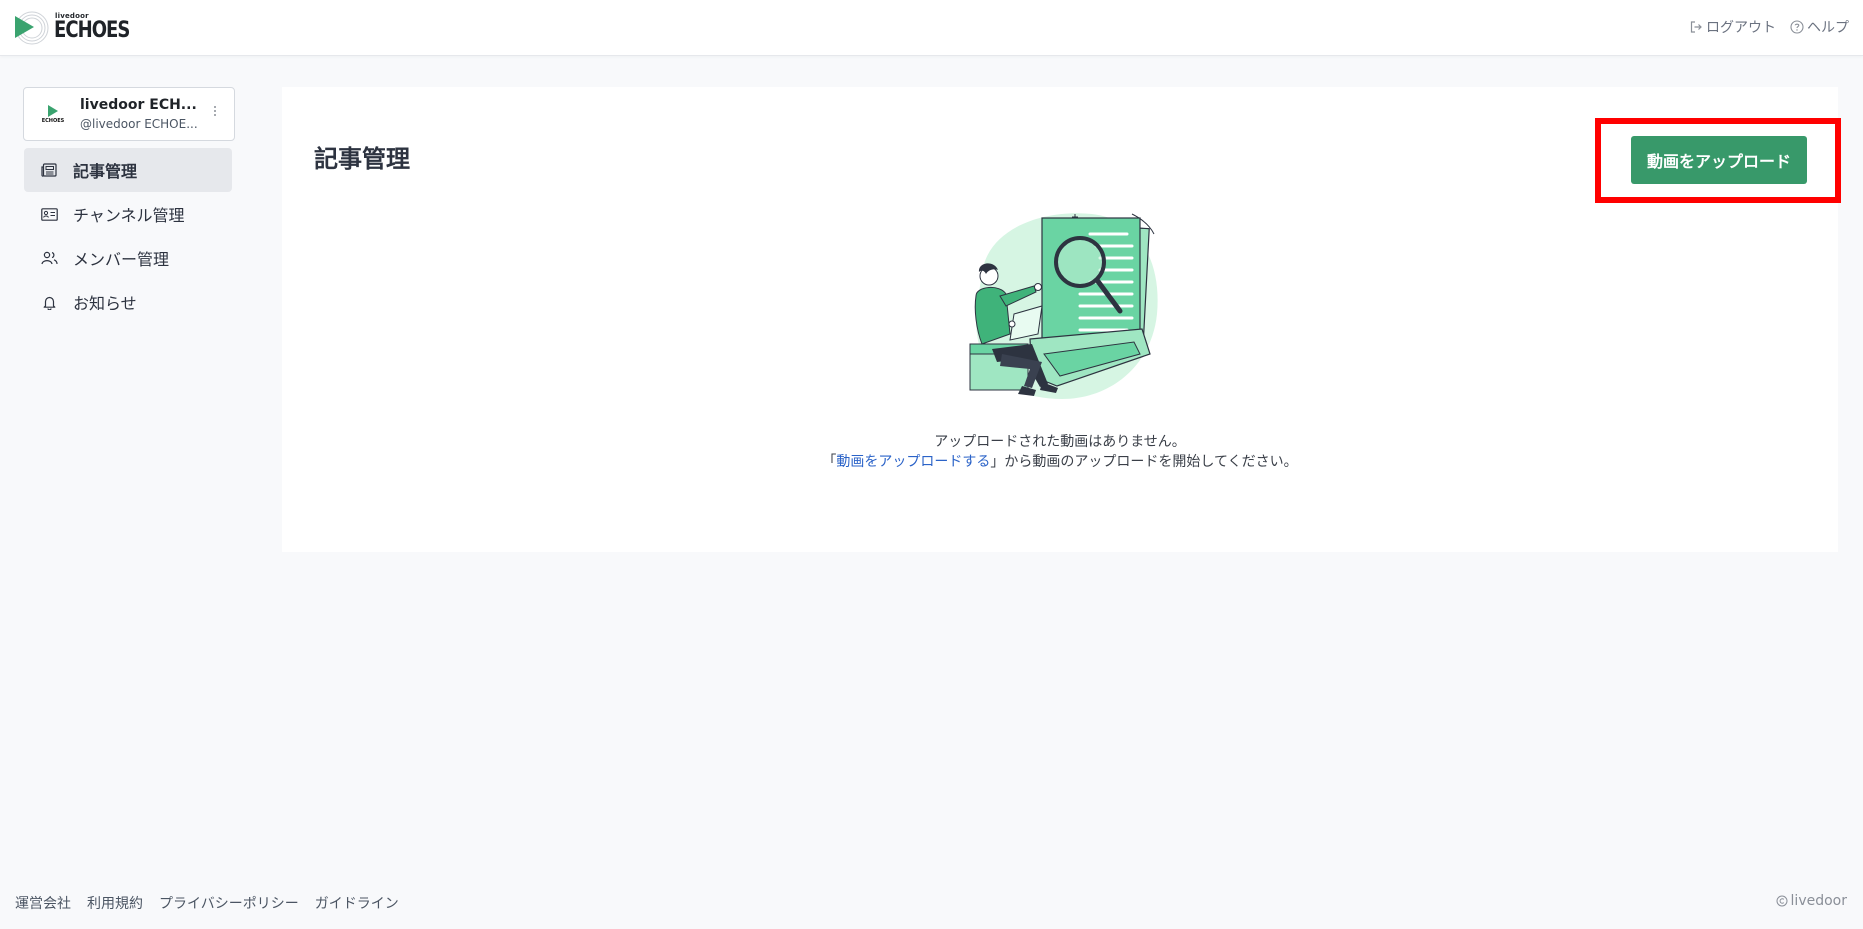 This screenshot has height=929, width=1863. I want to click on empty-state-line2: 「動画をアップロードする」から動画のアップロードを開始してください。, so click(1060, 462).